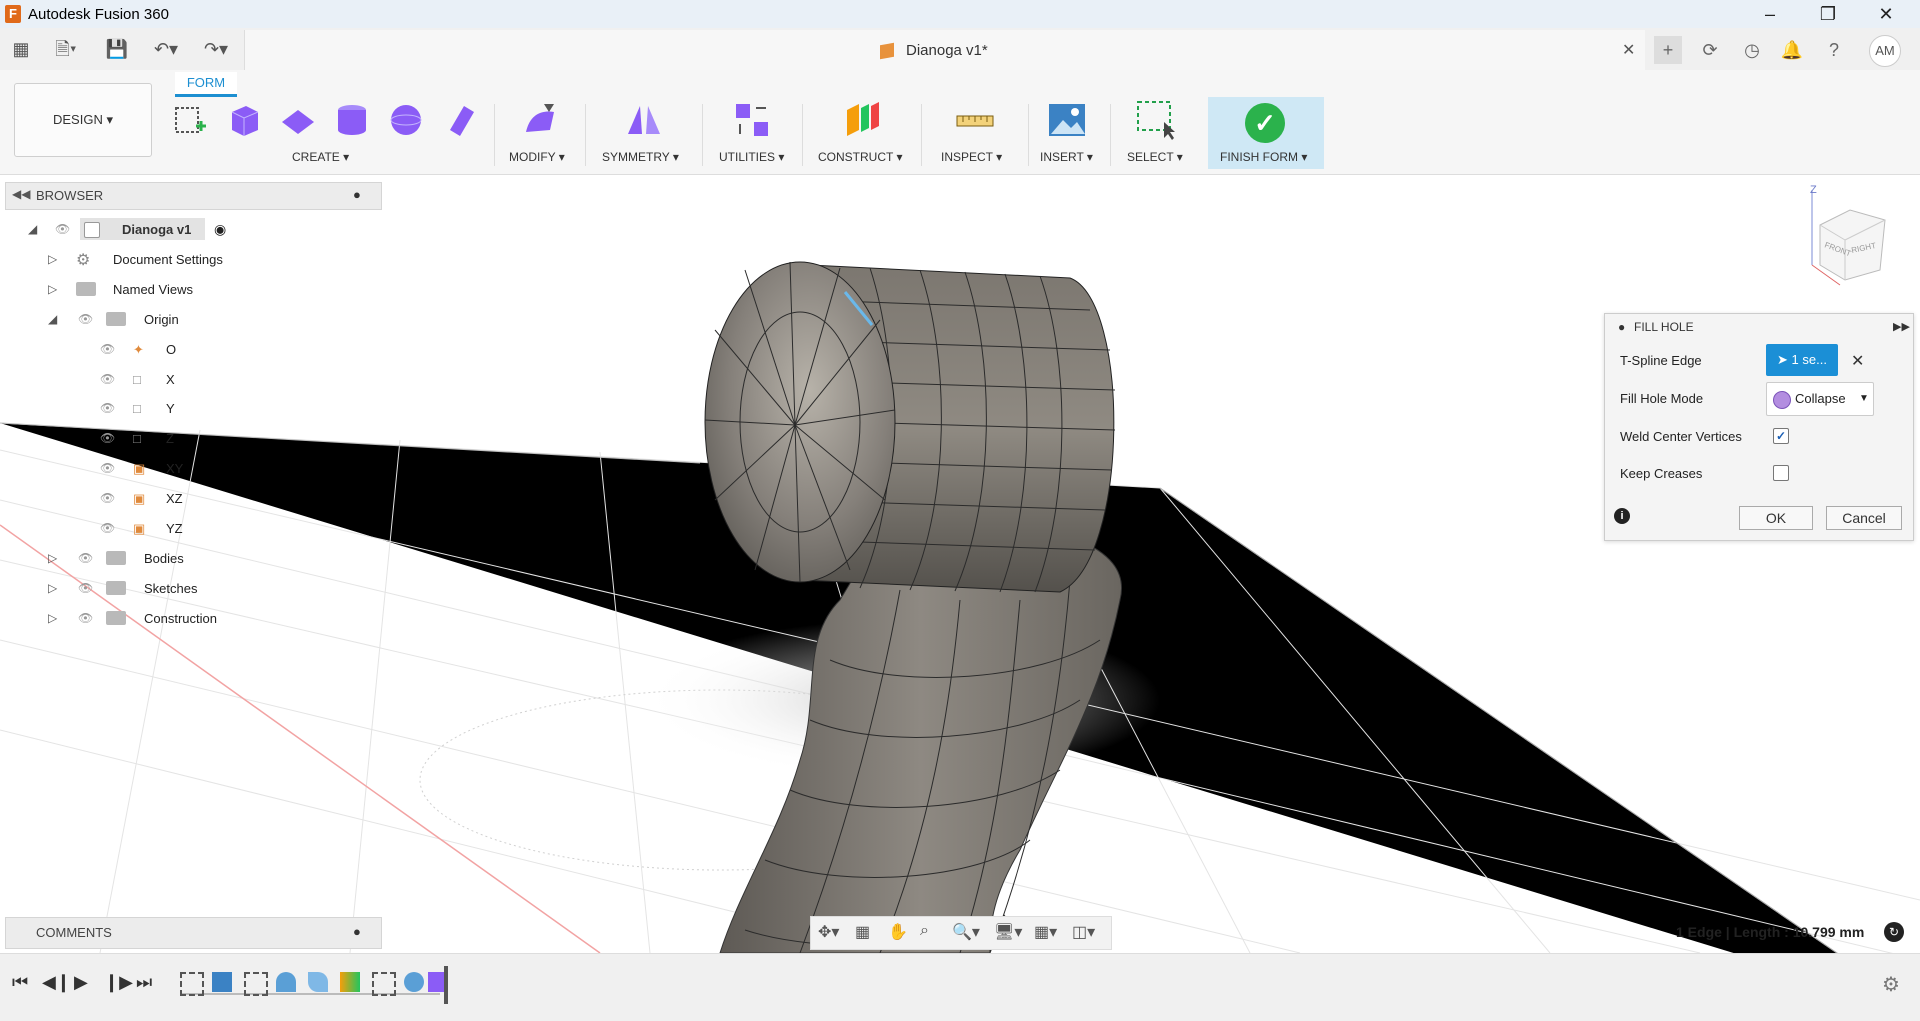  What do you see at coordinates (446, 985) in the screenshot?
I see `timeline-marker` at bounding box center [446, 985].